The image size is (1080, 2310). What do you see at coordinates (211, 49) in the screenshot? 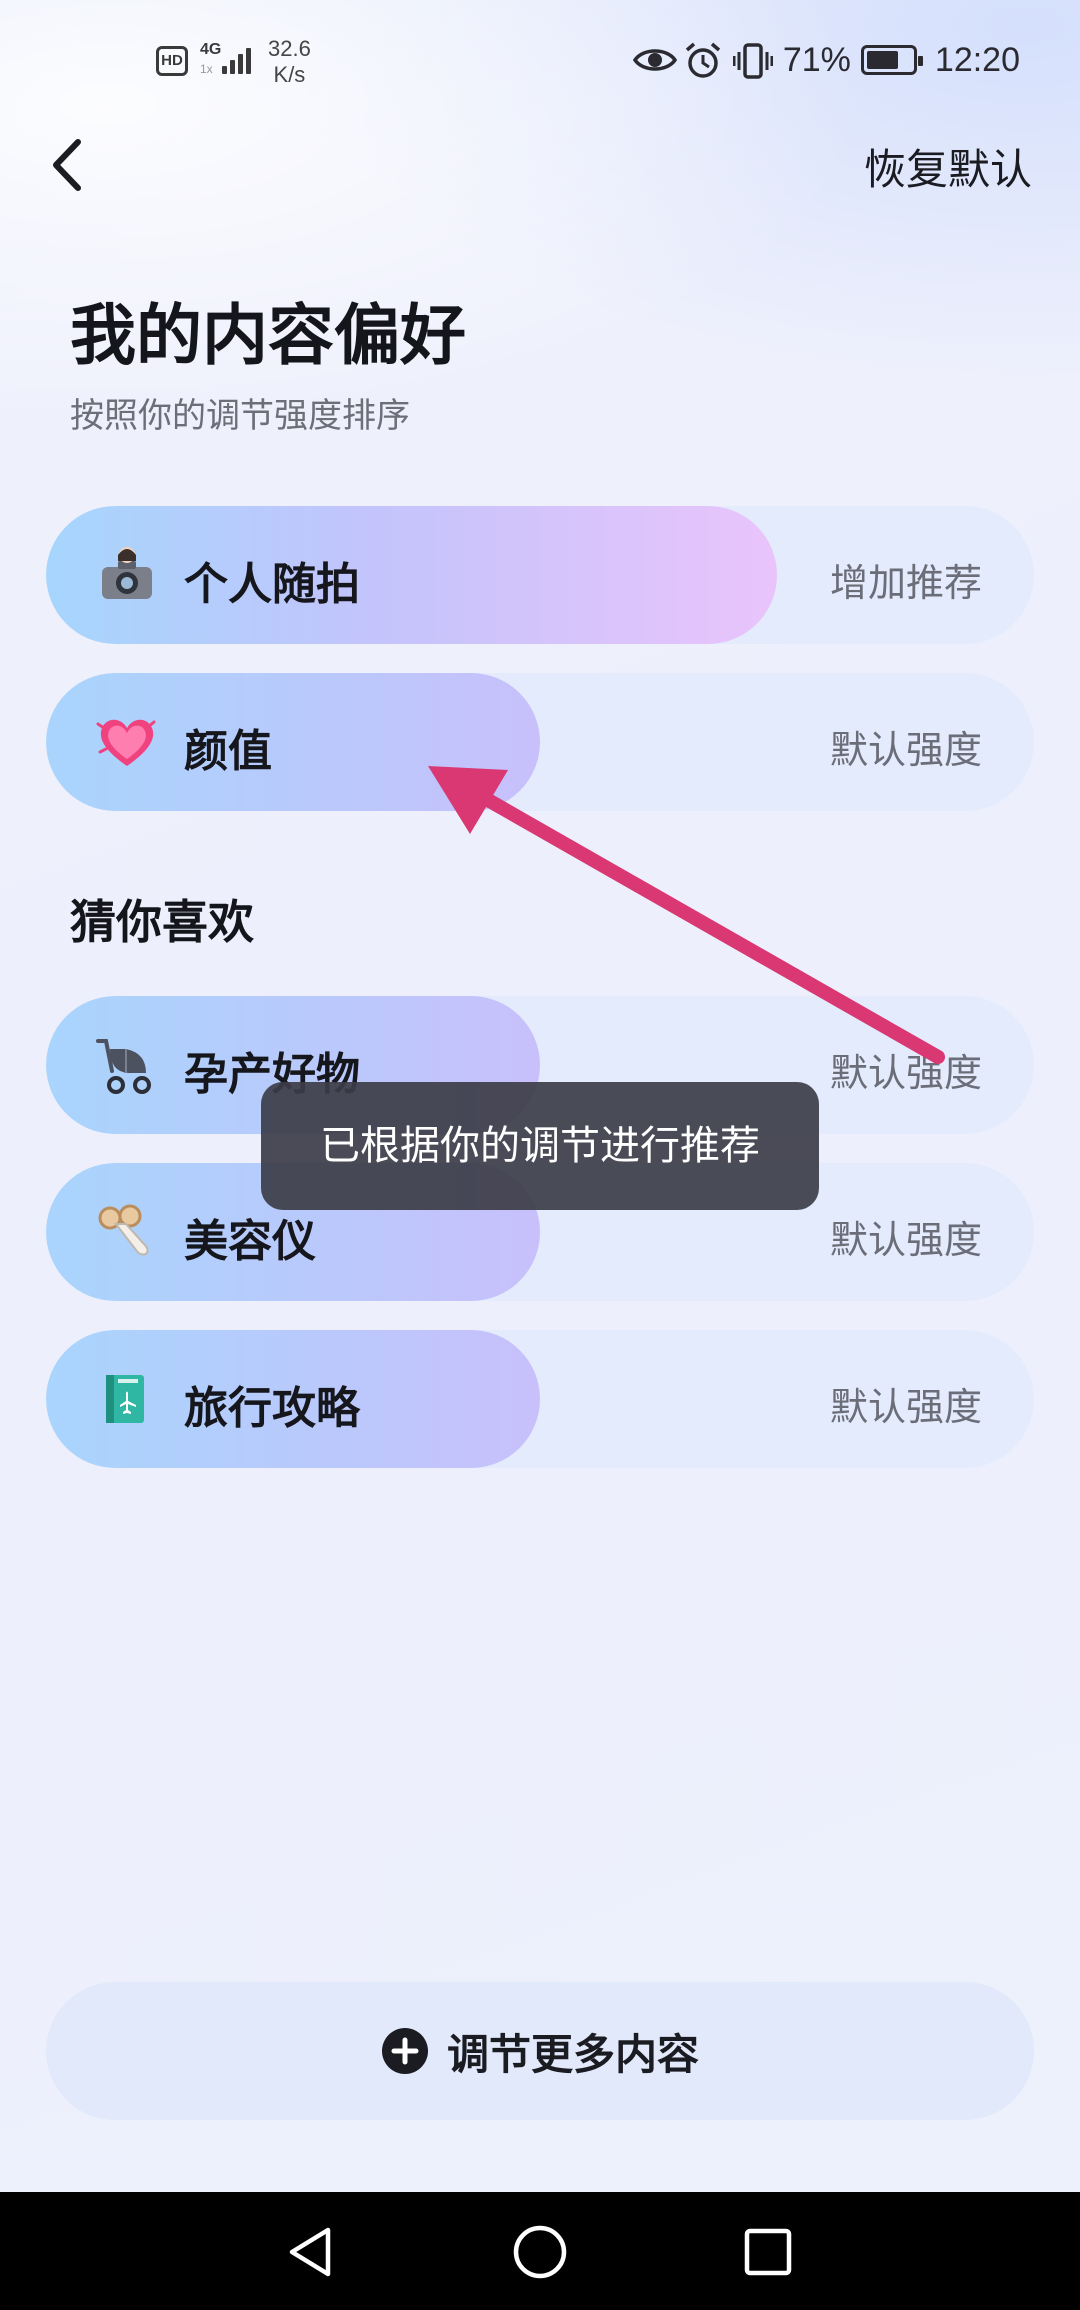
I see `network-type: 4G` at bounding box center [211, 49].